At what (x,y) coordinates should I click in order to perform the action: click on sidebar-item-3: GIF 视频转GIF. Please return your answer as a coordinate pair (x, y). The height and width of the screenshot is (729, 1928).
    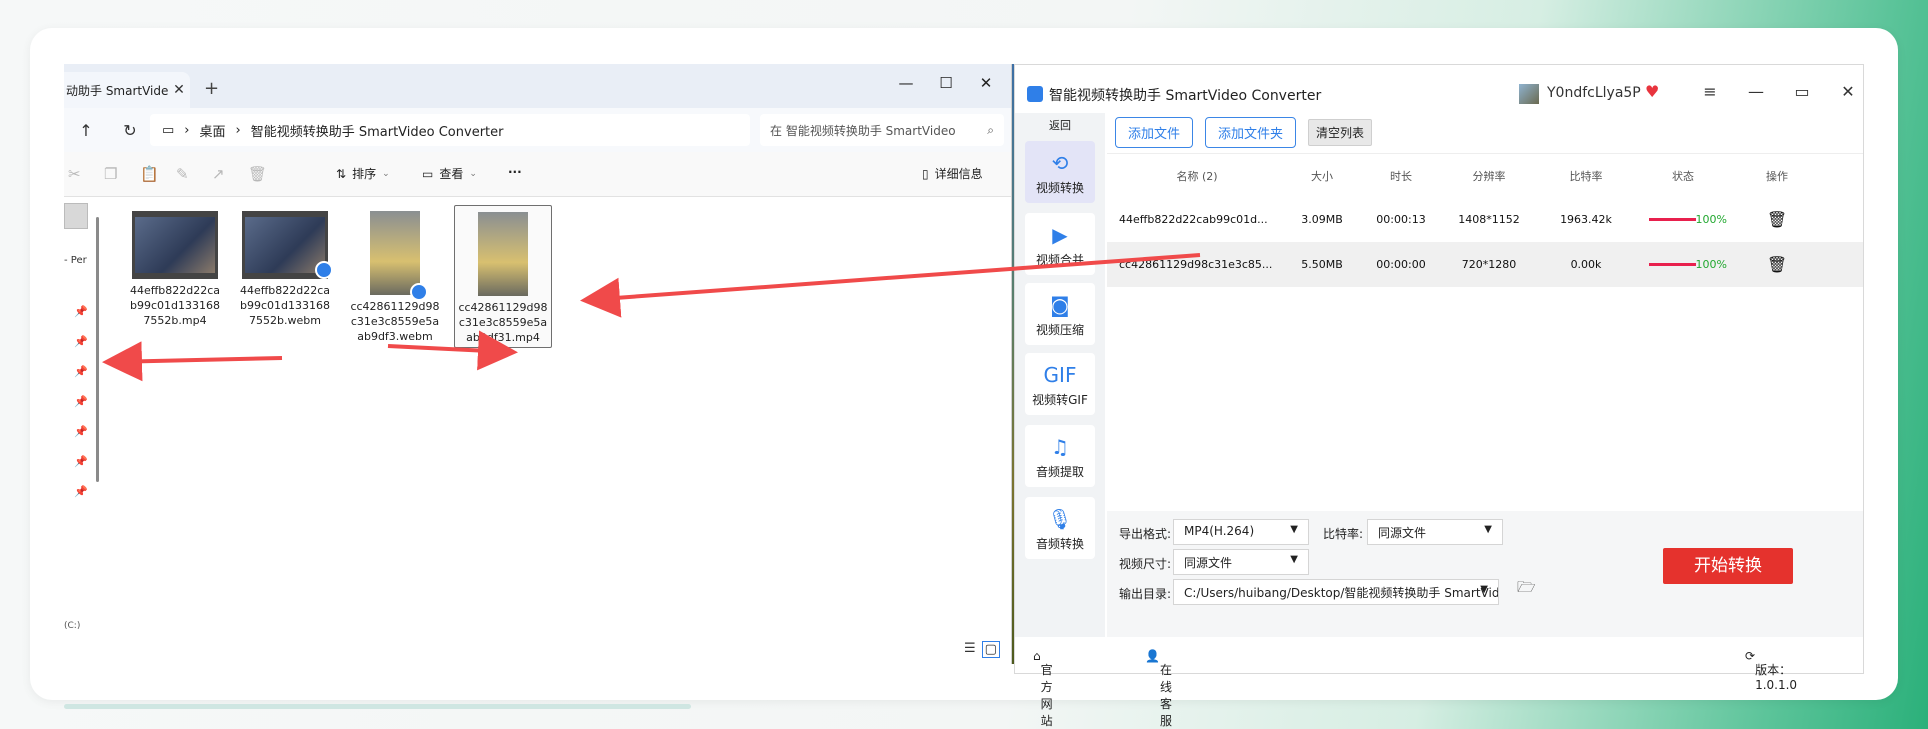
    Looking at the image, I should click on (1060, 384).